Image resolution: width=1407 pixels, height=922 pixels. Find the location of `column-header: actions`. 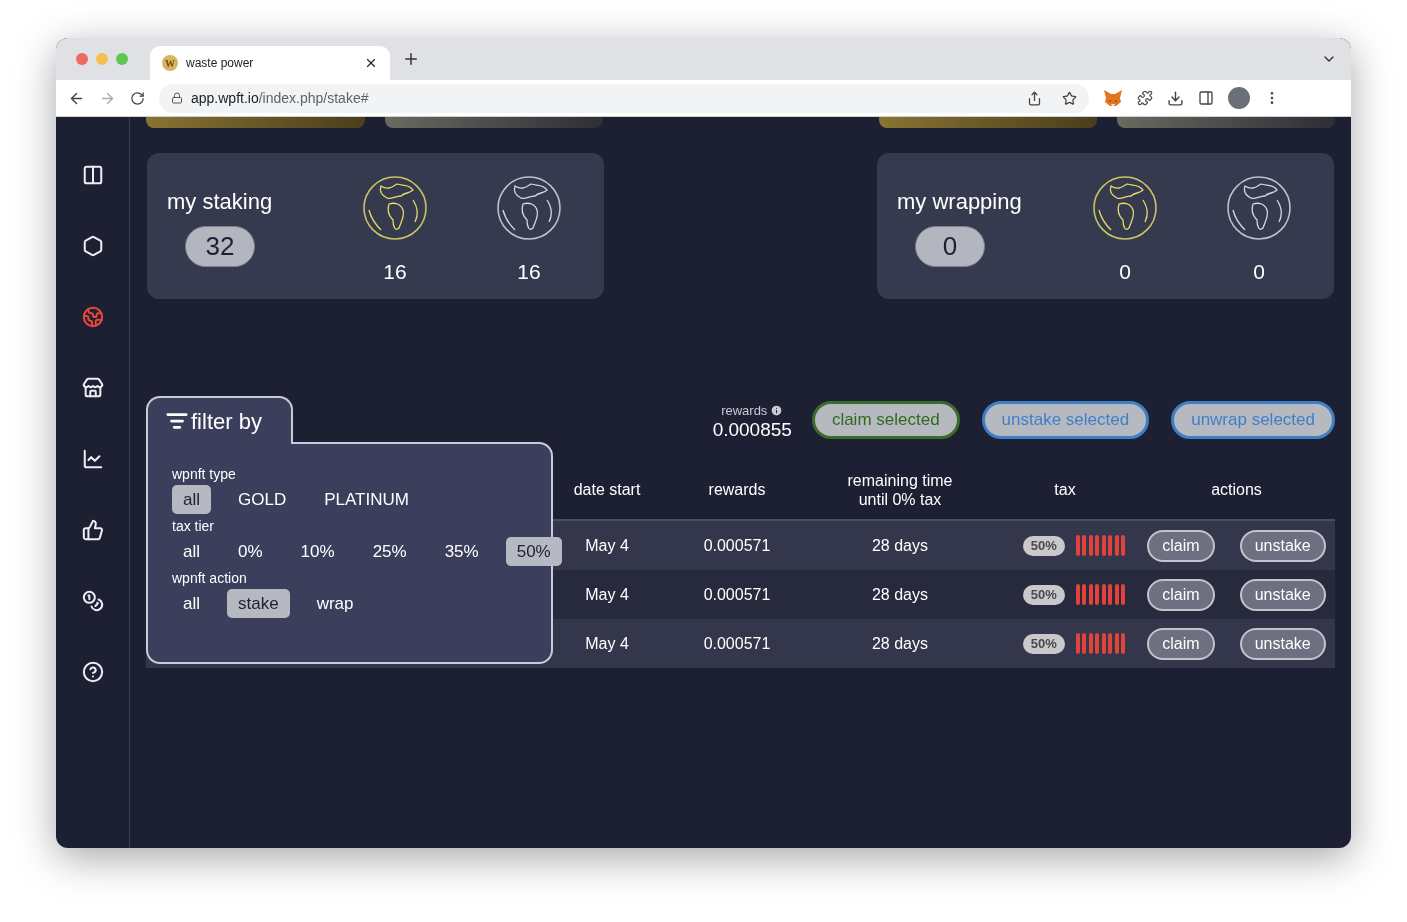

column-header: actions is located at coordinates (1236, 490).